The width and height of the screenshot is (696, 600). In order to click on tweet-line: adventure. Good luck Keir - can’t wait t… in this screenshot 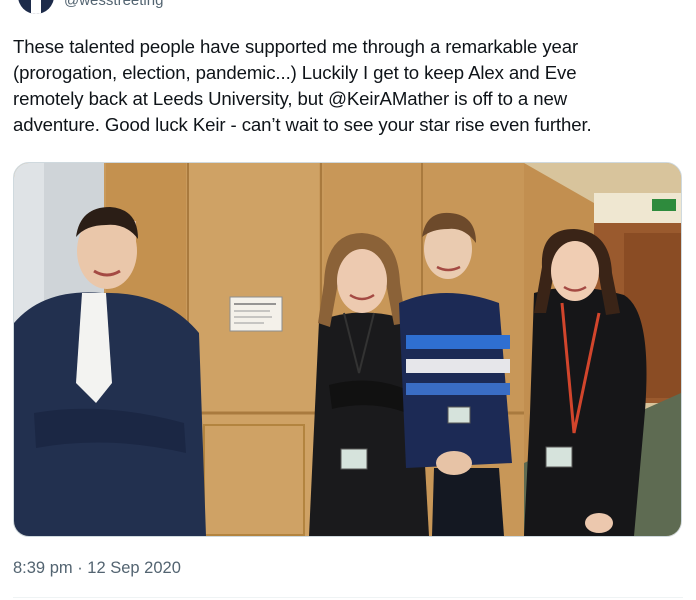, I will do `click(302, 124)`.